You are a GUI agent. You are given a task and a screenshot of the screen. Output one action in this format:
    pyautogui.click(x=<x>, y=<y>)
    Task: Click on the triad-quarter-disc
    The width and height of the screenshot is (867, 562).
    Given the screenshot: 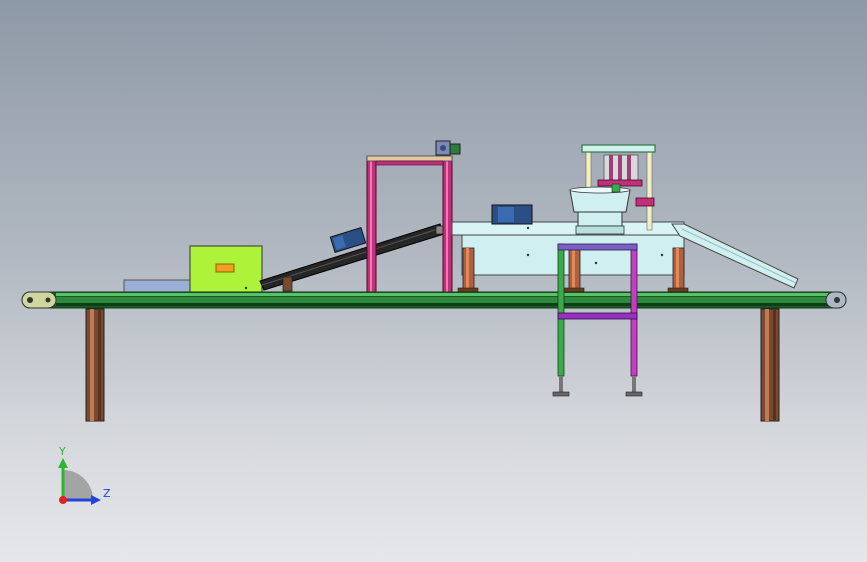 What is the action you would take?
    pyautogui.click(x=78, y=485)
    